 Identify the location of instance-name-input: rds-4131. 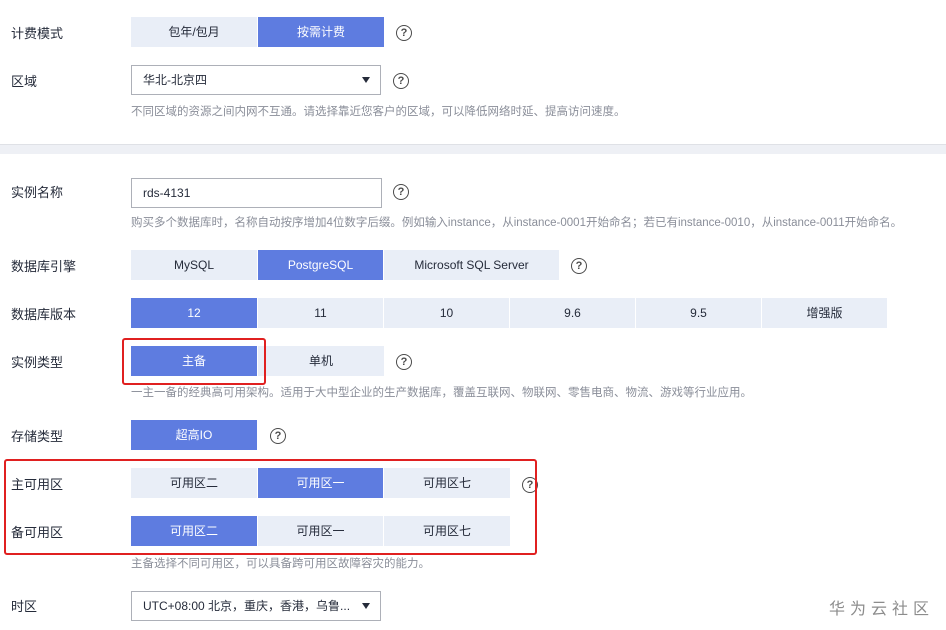
(256, 193).